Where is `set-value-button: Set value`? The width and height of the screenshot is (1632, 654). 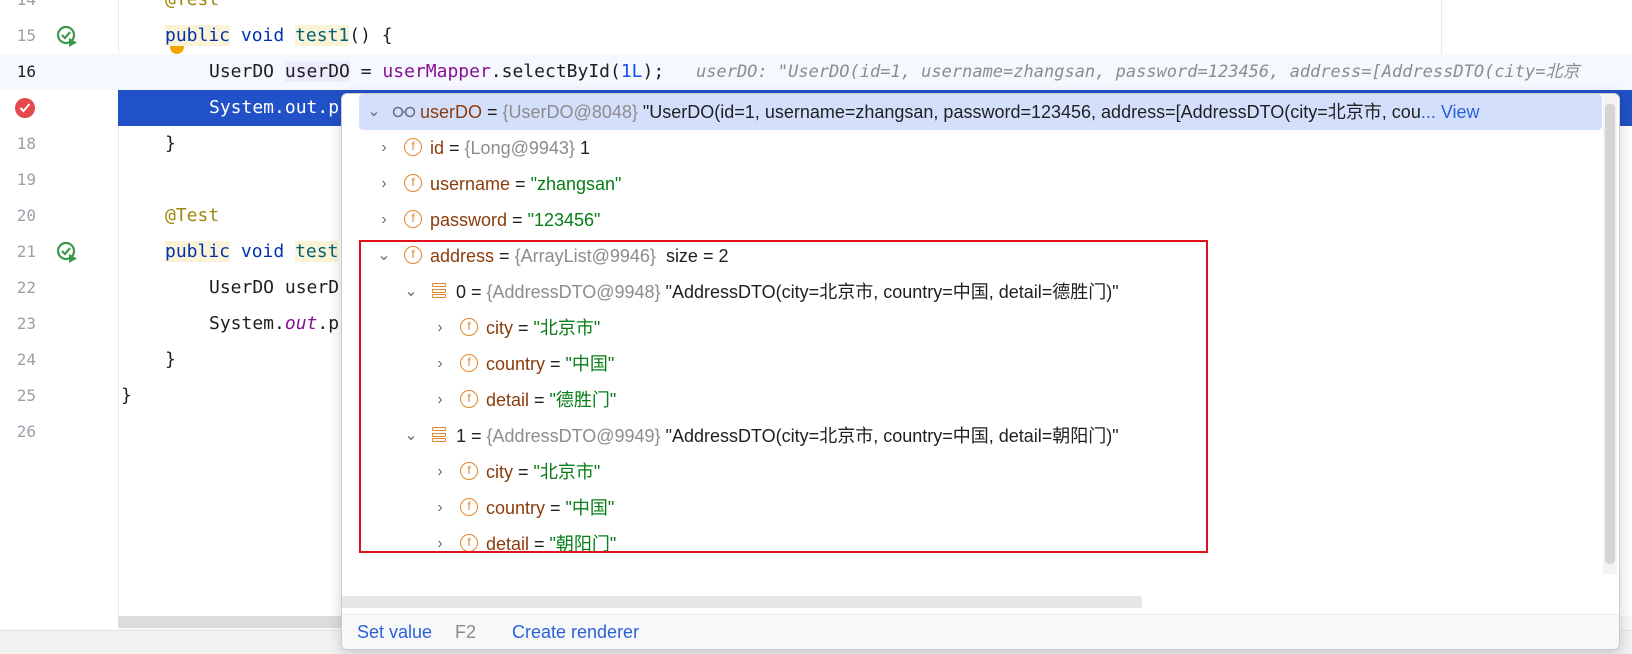
set-value-button: Set value is located at coordinates (394, 632).